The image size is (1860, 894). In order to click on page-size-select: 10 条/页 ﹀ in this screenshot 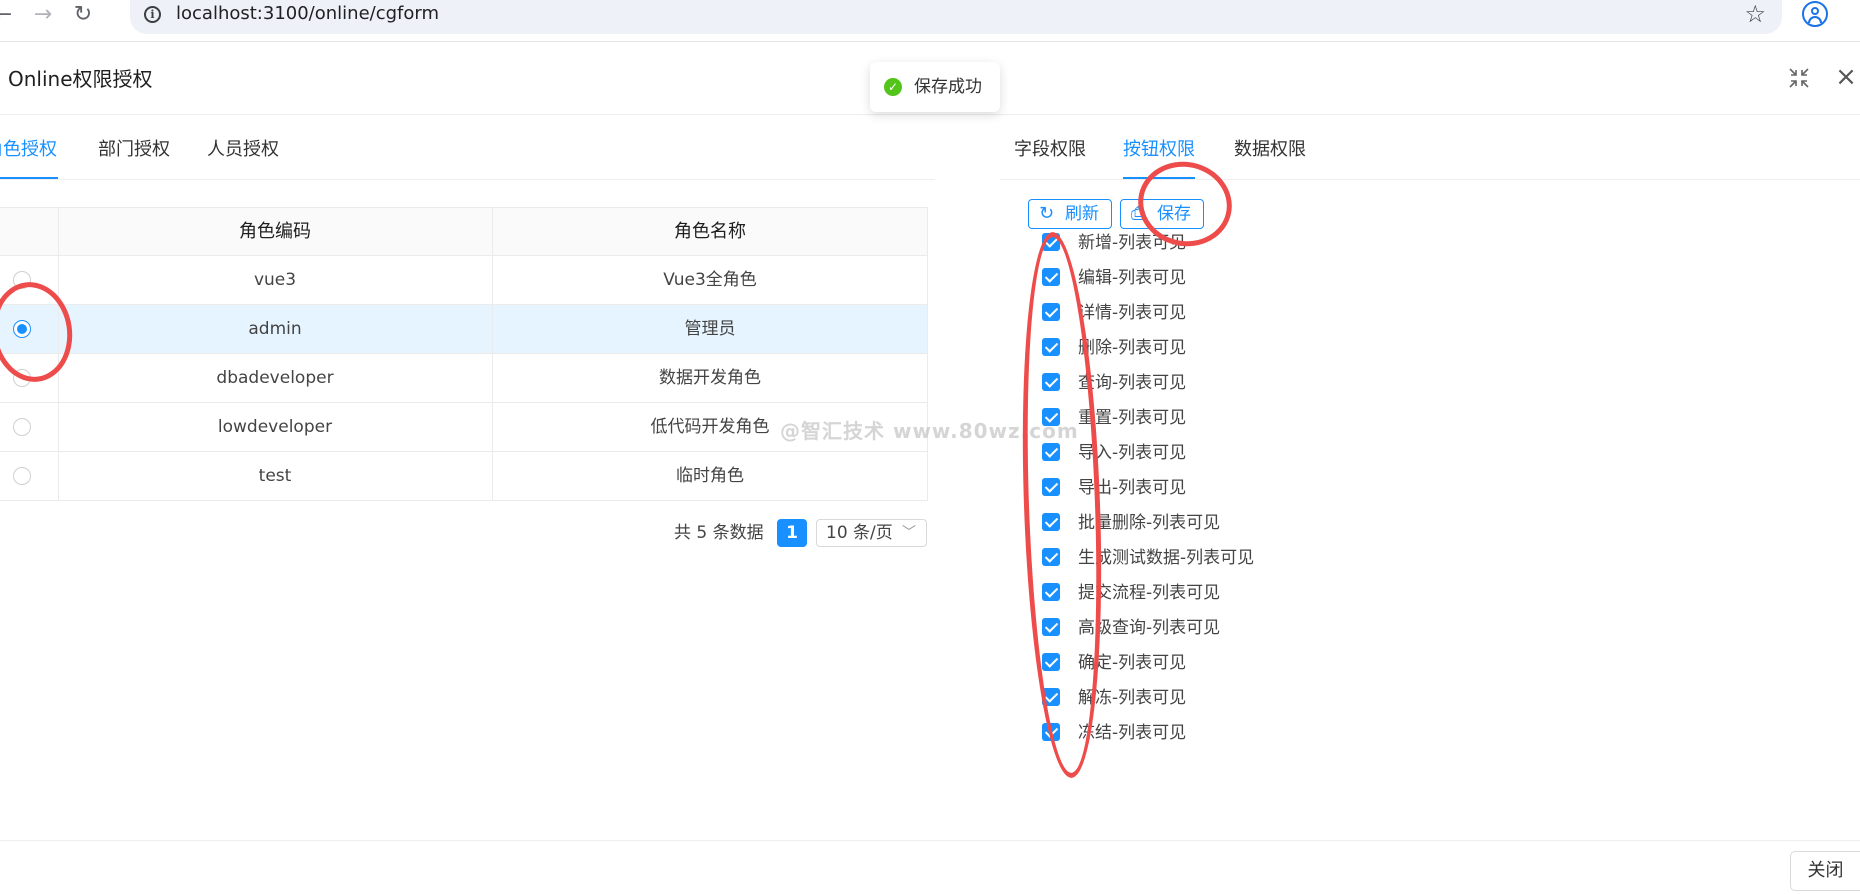, I will do `click(871, 533)`.